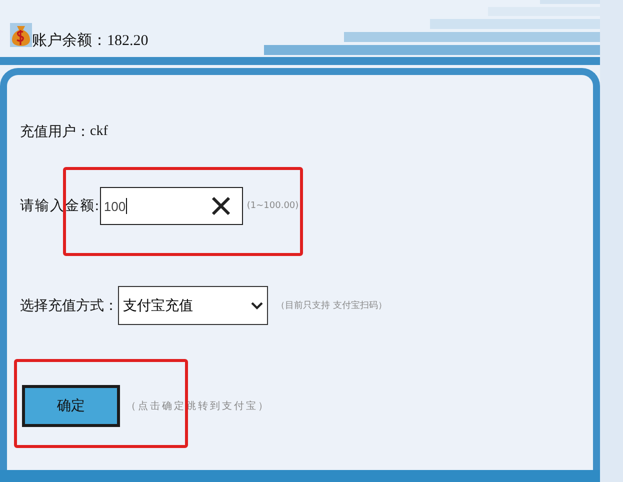 This screenshot has width=623, height=482. I want to click on chevron-down-icon, so click(257, 306).